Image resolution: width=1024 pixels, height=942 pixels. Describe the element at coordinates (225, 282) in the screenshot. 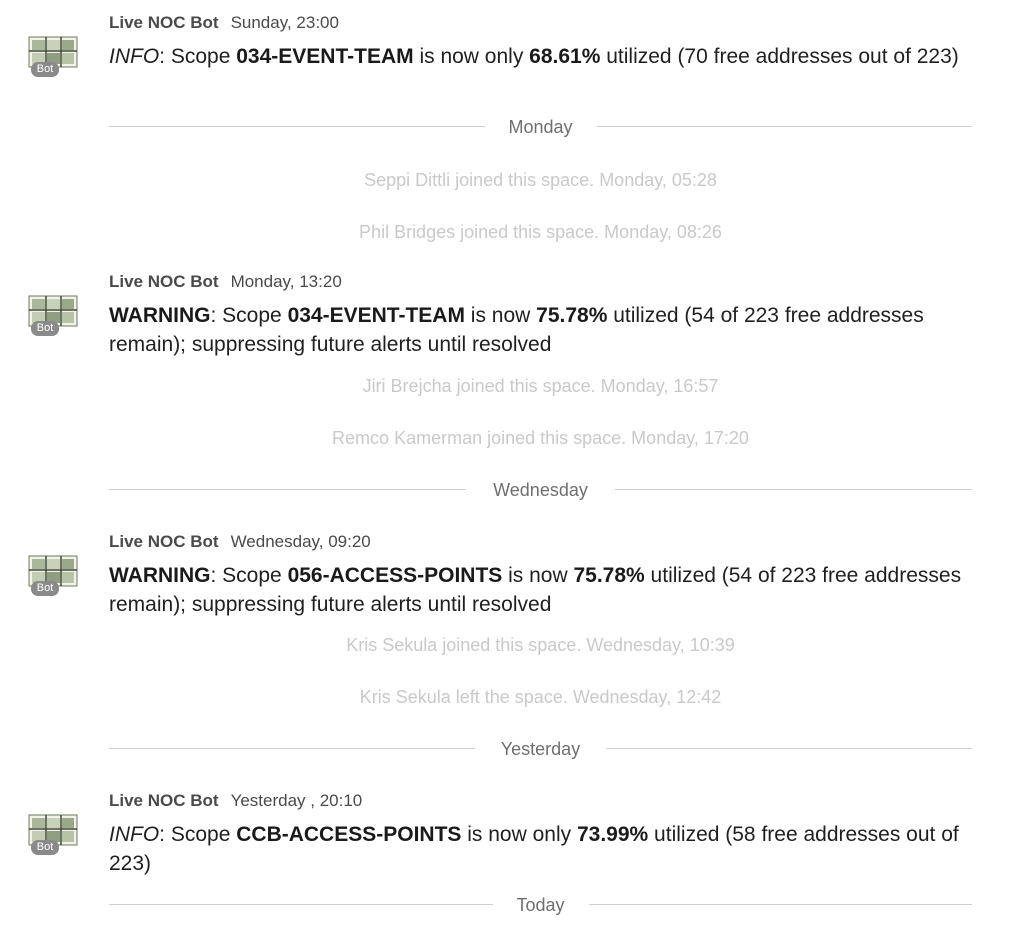

I see `message-header: Live NOC Bot Monday, 13:20` at that location.